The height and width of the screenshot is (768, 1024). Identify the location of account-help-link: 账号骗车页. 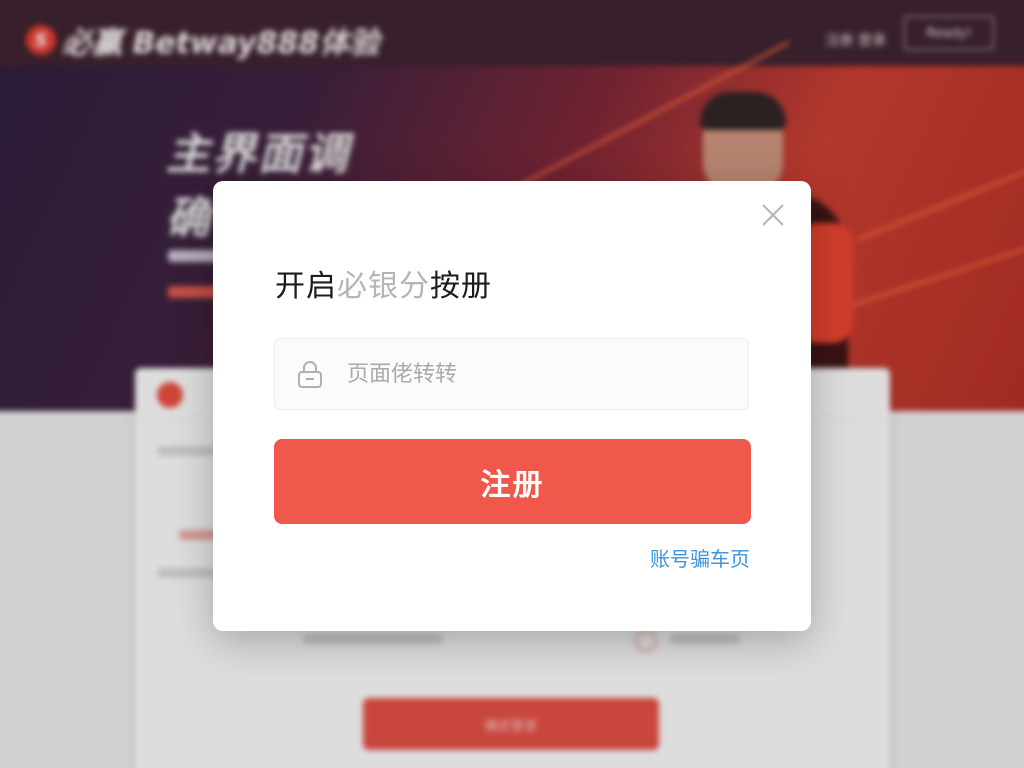
(700, 557).